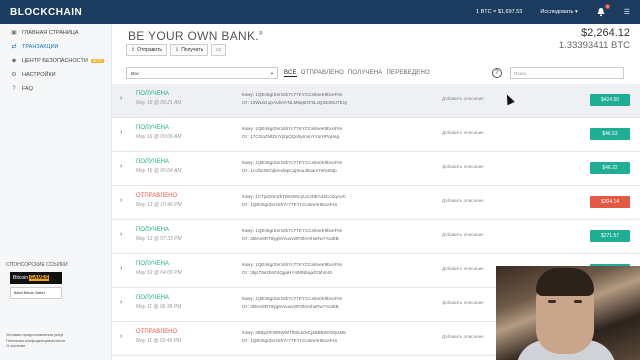 The width and height of the screenshot is (640, 360). What do you see at coordinates (28, 89) in the screenshot?
I see `sidebar-item-label: FAQ` at bounding box center [28, 89].